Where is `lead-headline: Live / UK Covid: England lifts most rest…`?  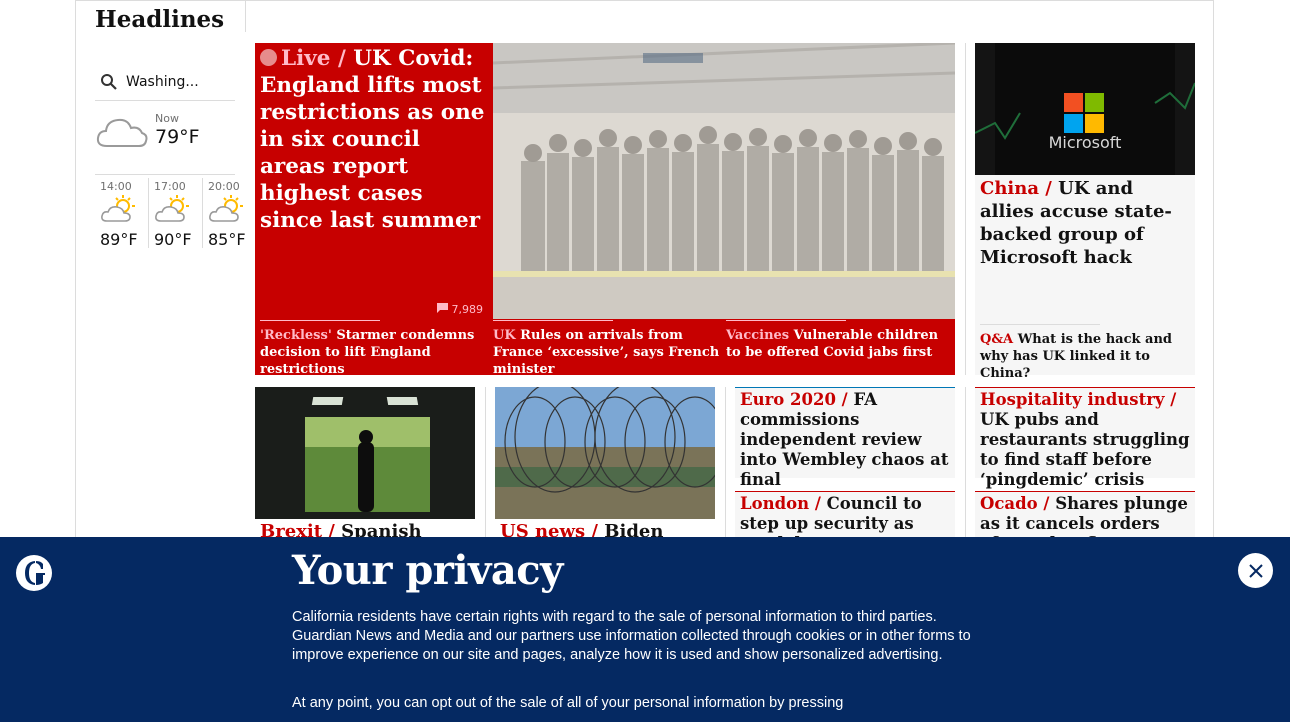 lead-headline: Live / UK Covid: England lifts most rest… is located at coordinates (374, 139).